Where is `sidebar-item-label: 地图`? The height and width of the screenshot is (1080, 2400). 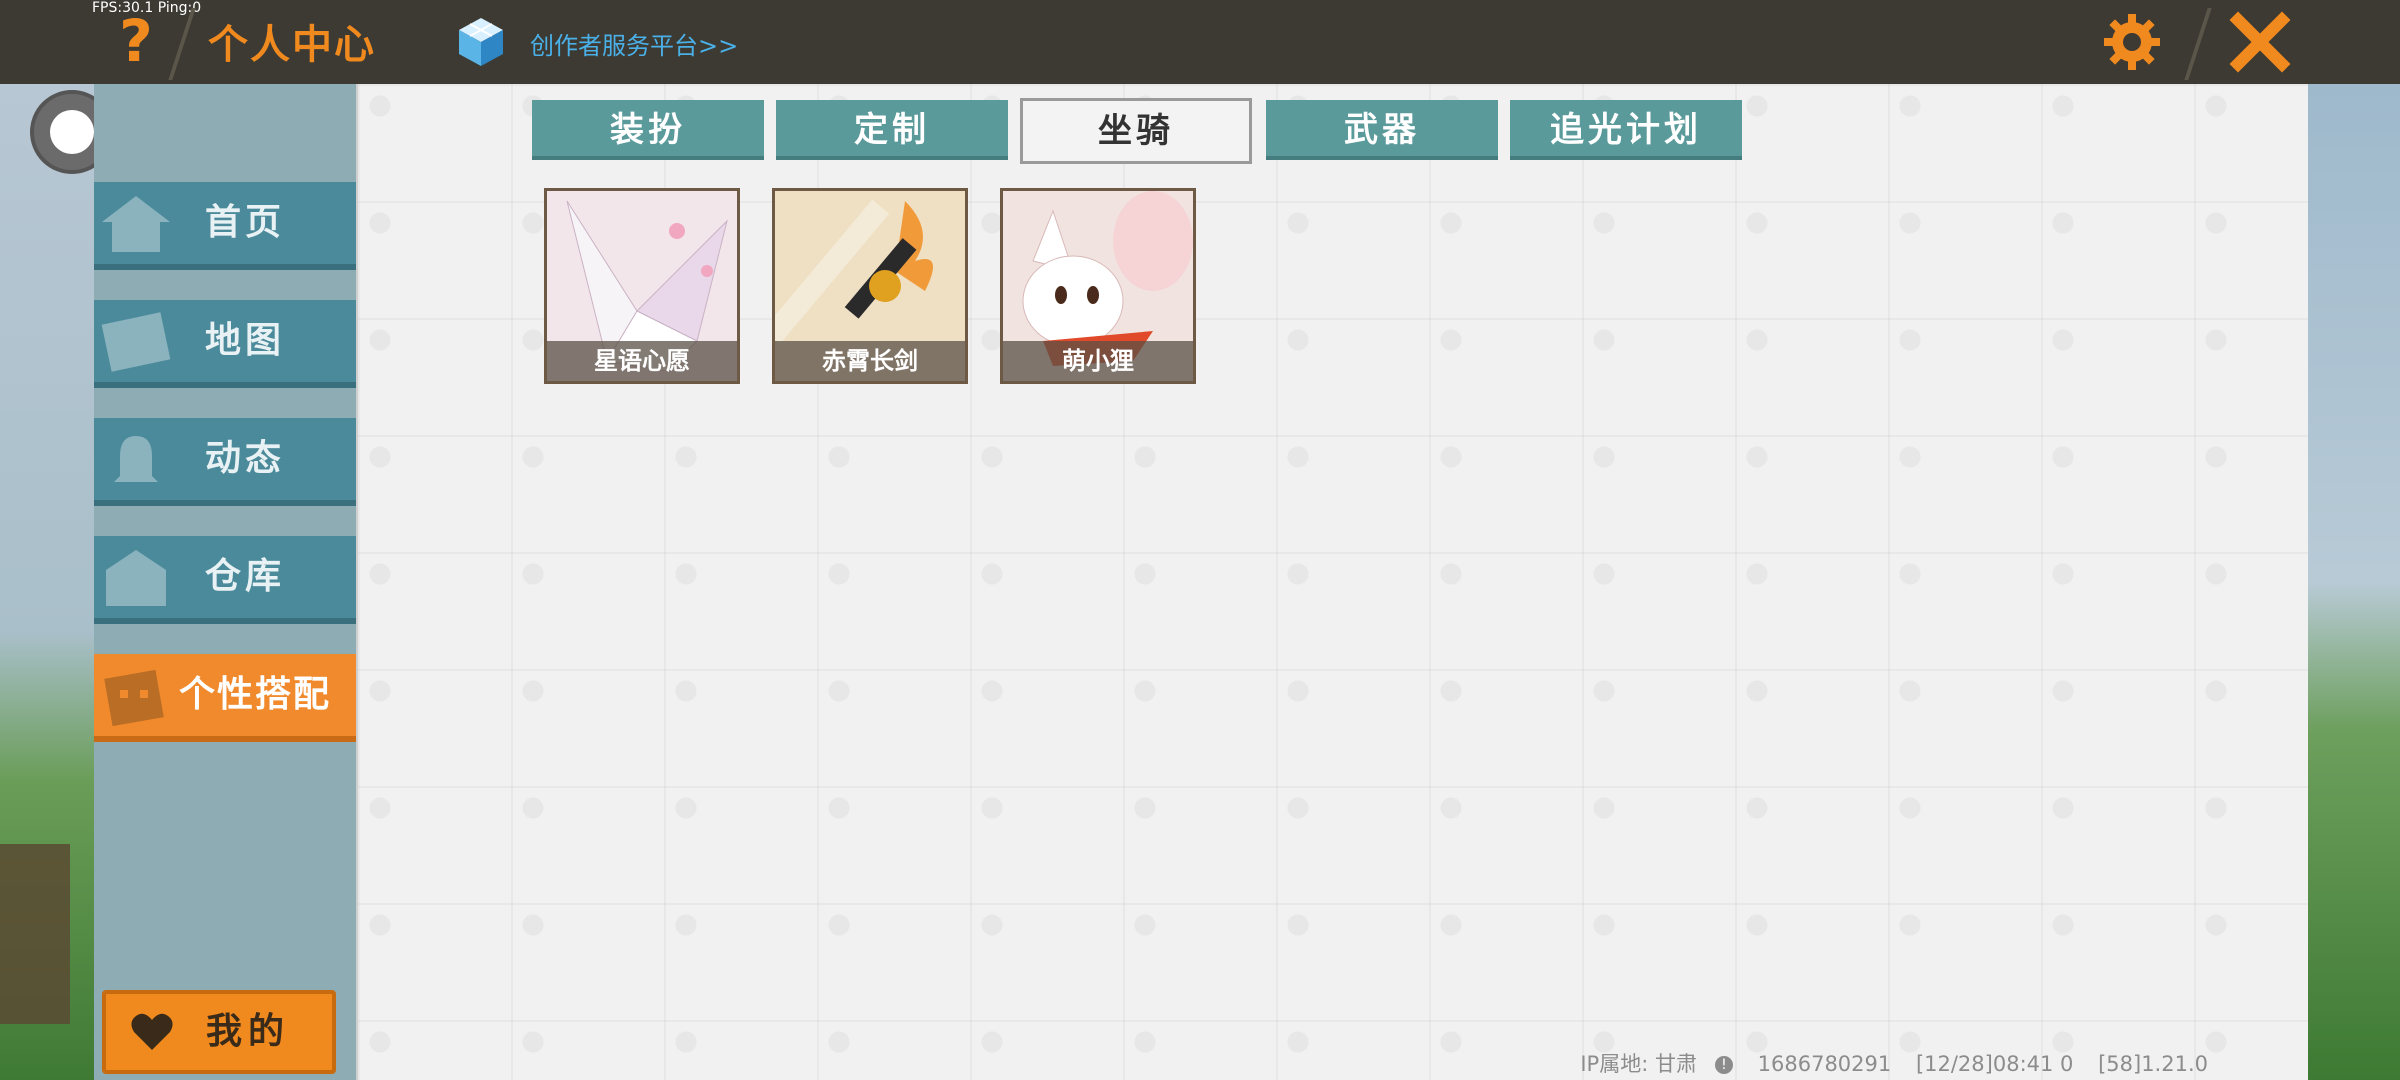 sidebar-item-label: 地图 is located at coordinates (244, 340).